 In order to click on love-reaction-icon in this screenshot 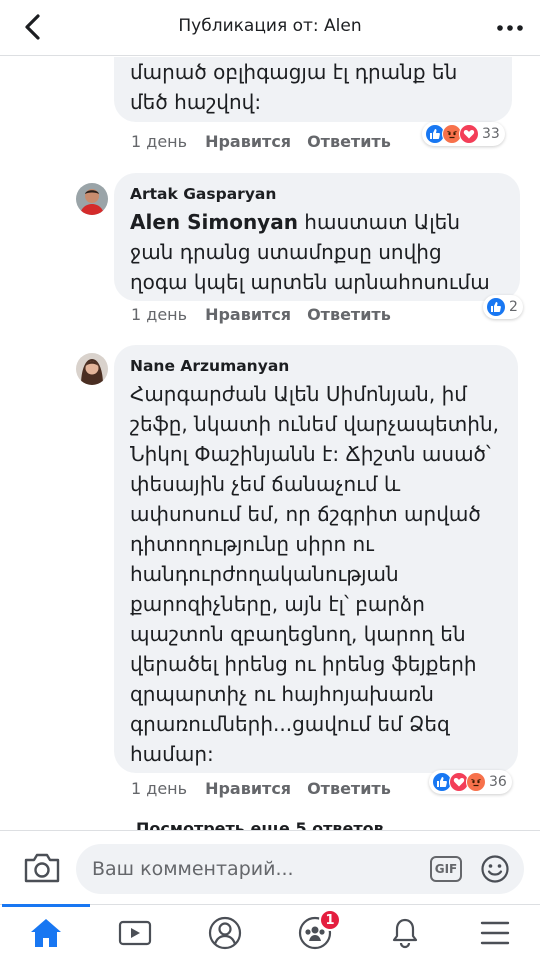, I will do `click(469, 134)`.